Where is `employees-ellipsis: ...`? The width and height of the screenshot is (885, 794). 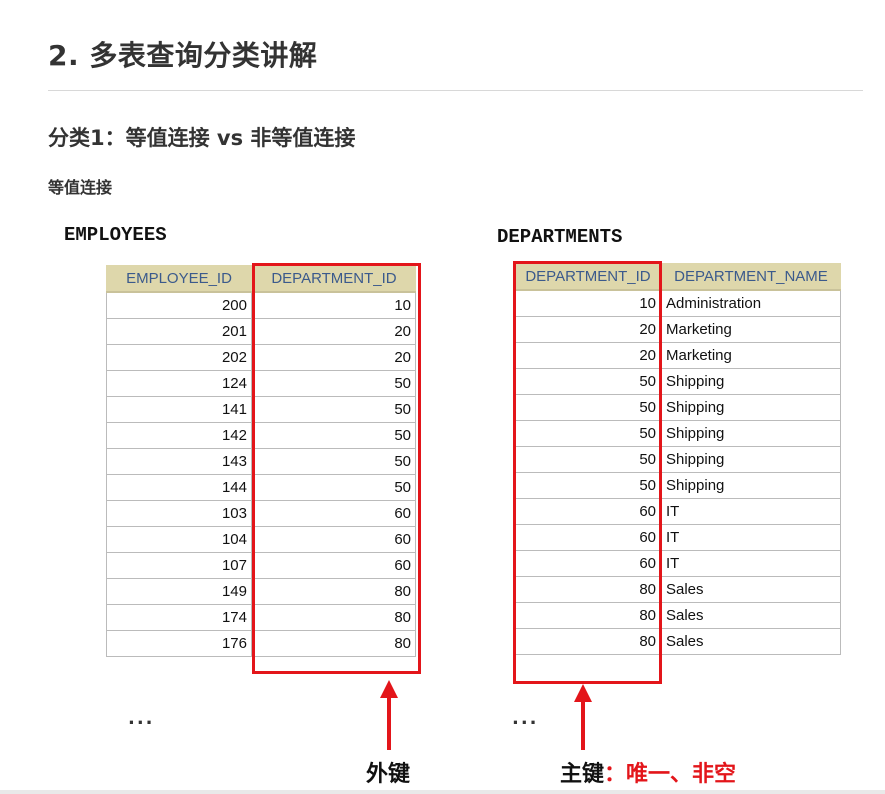 employees-ellipsis: ... is located at coordinates (141, 718).